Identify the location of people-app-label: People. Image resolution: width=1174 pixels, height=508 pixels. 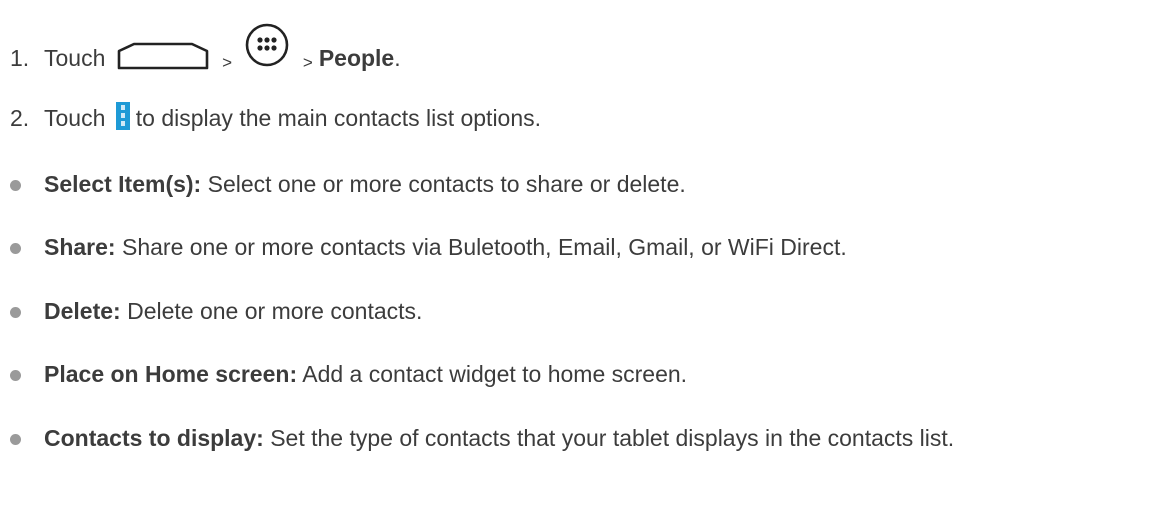
(356, 58).